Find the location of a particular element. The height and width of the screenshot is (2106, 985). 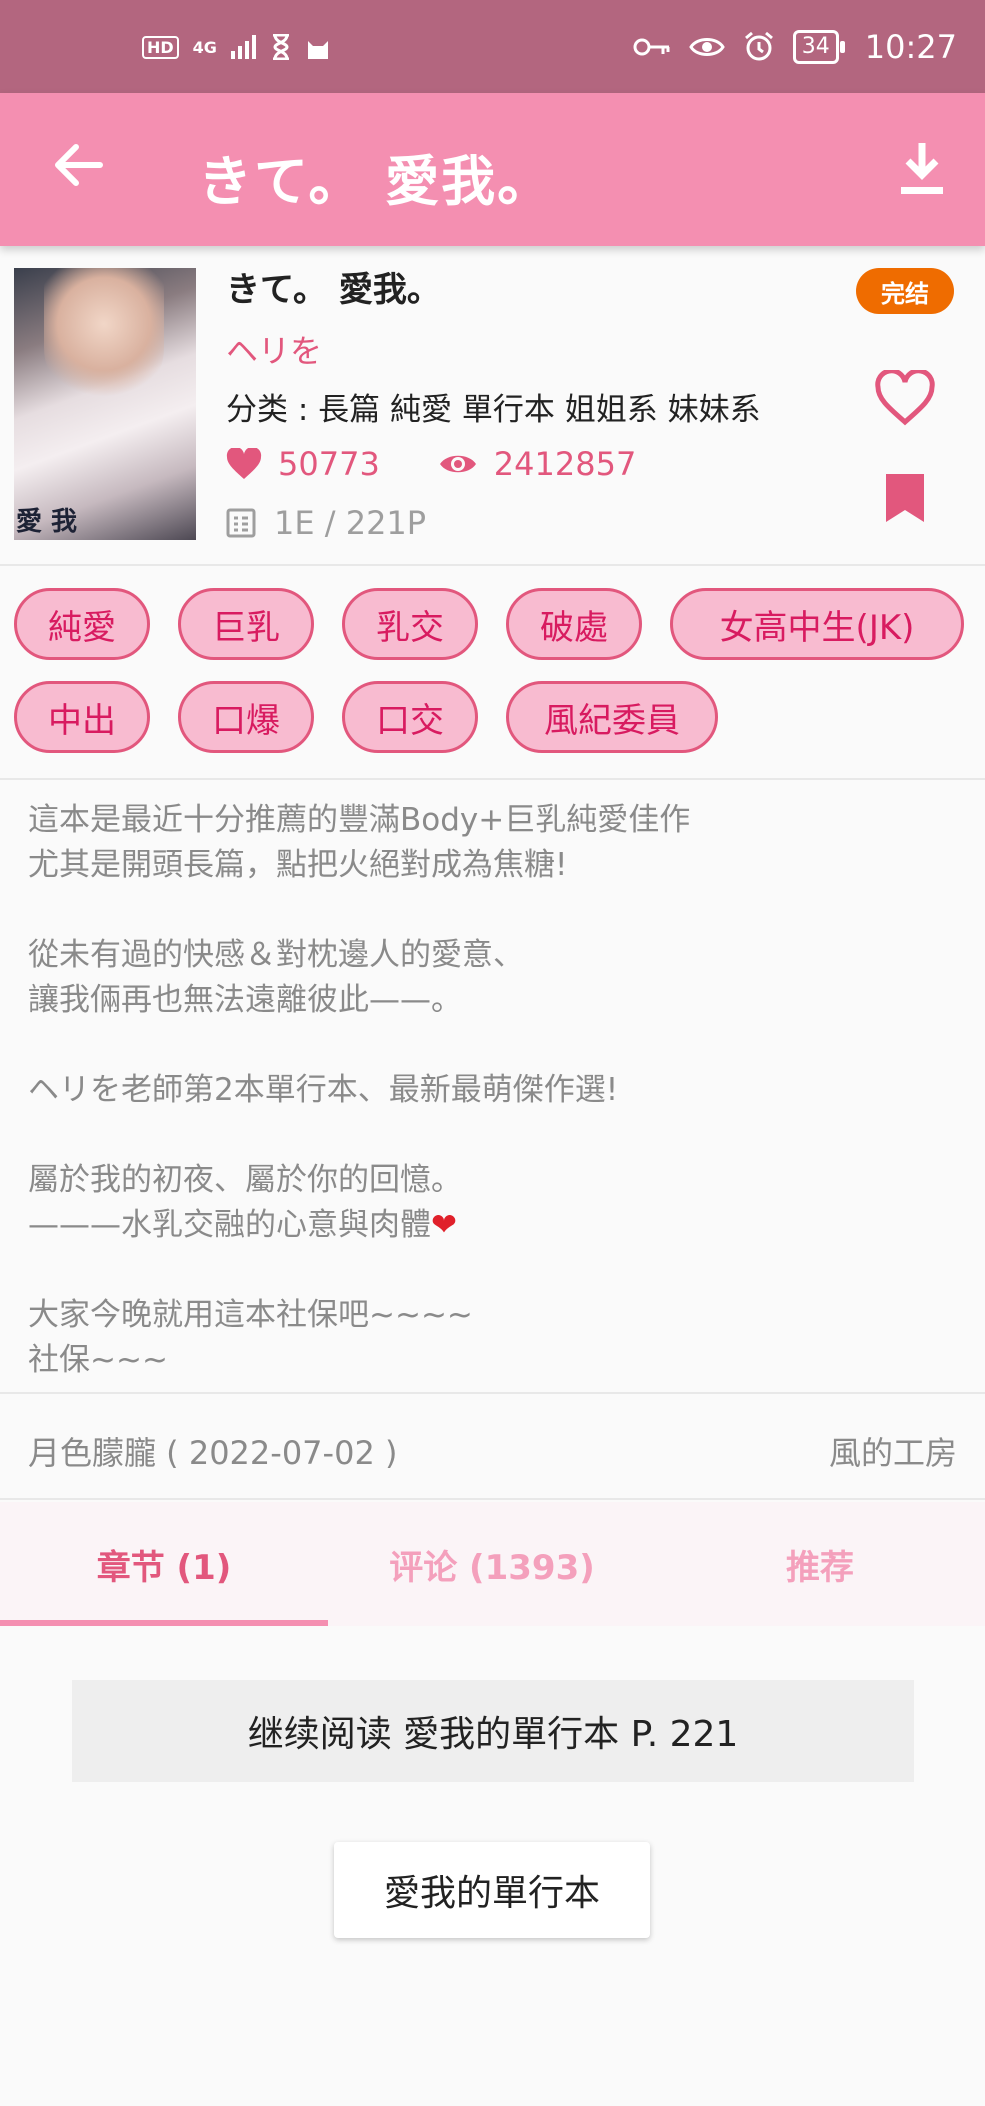

comic-cover: 愛 我 is located at coordinates (105, 404).